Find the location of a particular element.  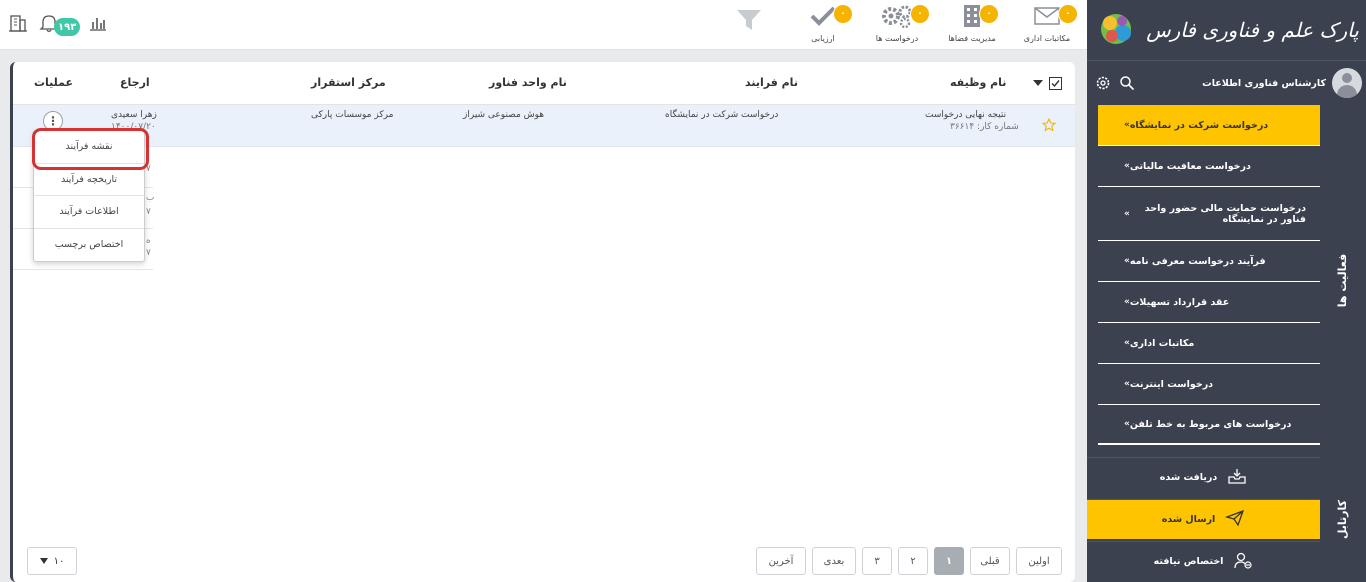

unassigned-user-icon is located at coordinates (1243, 561).